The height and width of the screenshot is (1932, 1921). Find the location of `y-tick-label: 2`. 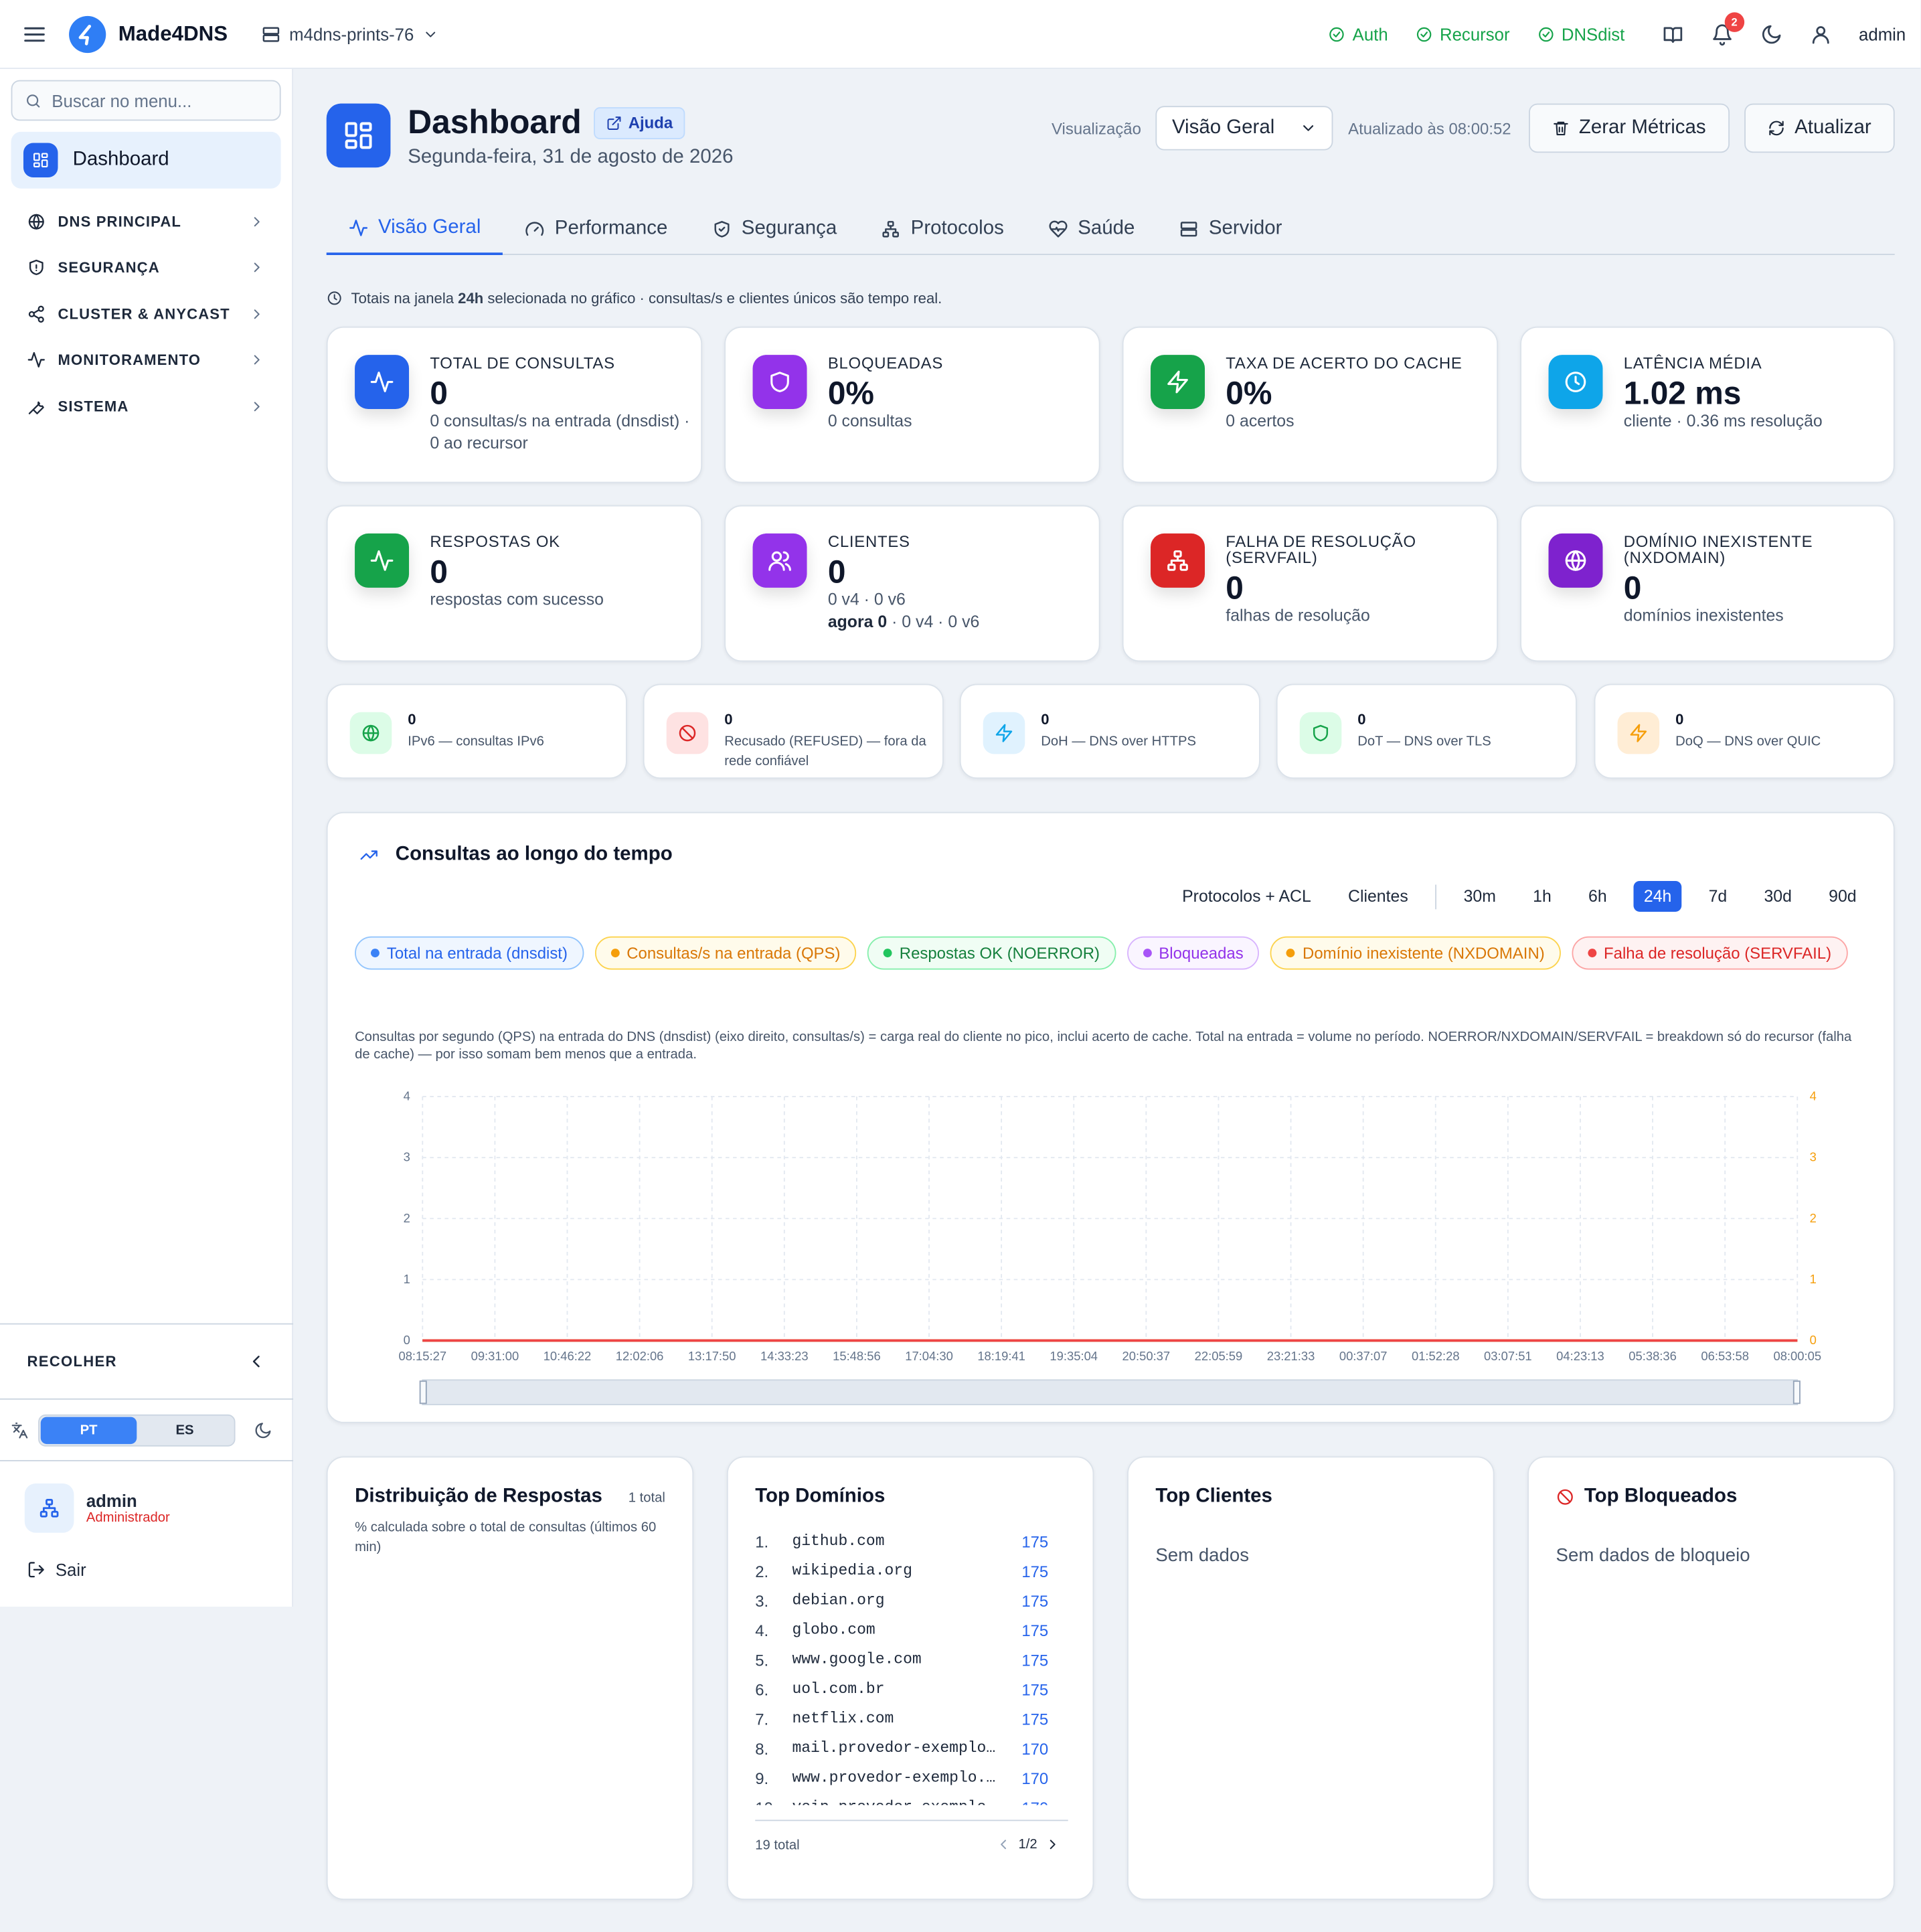

y-tick-label: 2 is located at coordinates (407, 1218).